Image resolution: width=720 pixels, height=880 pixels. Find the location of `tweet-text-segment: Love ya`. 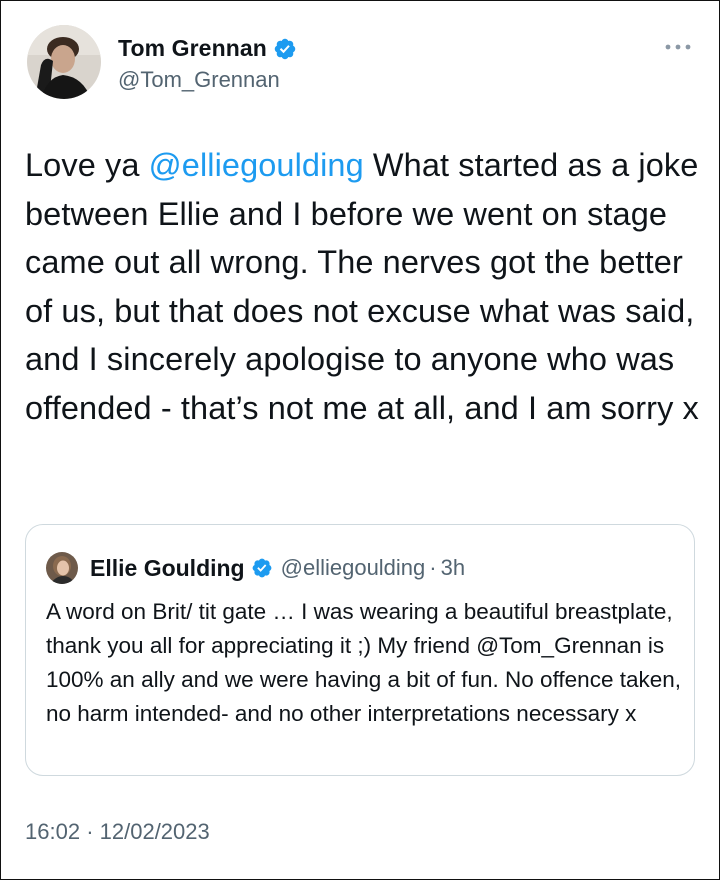

tweet-text-segment: Love ya is located at coordinates (87, 165).